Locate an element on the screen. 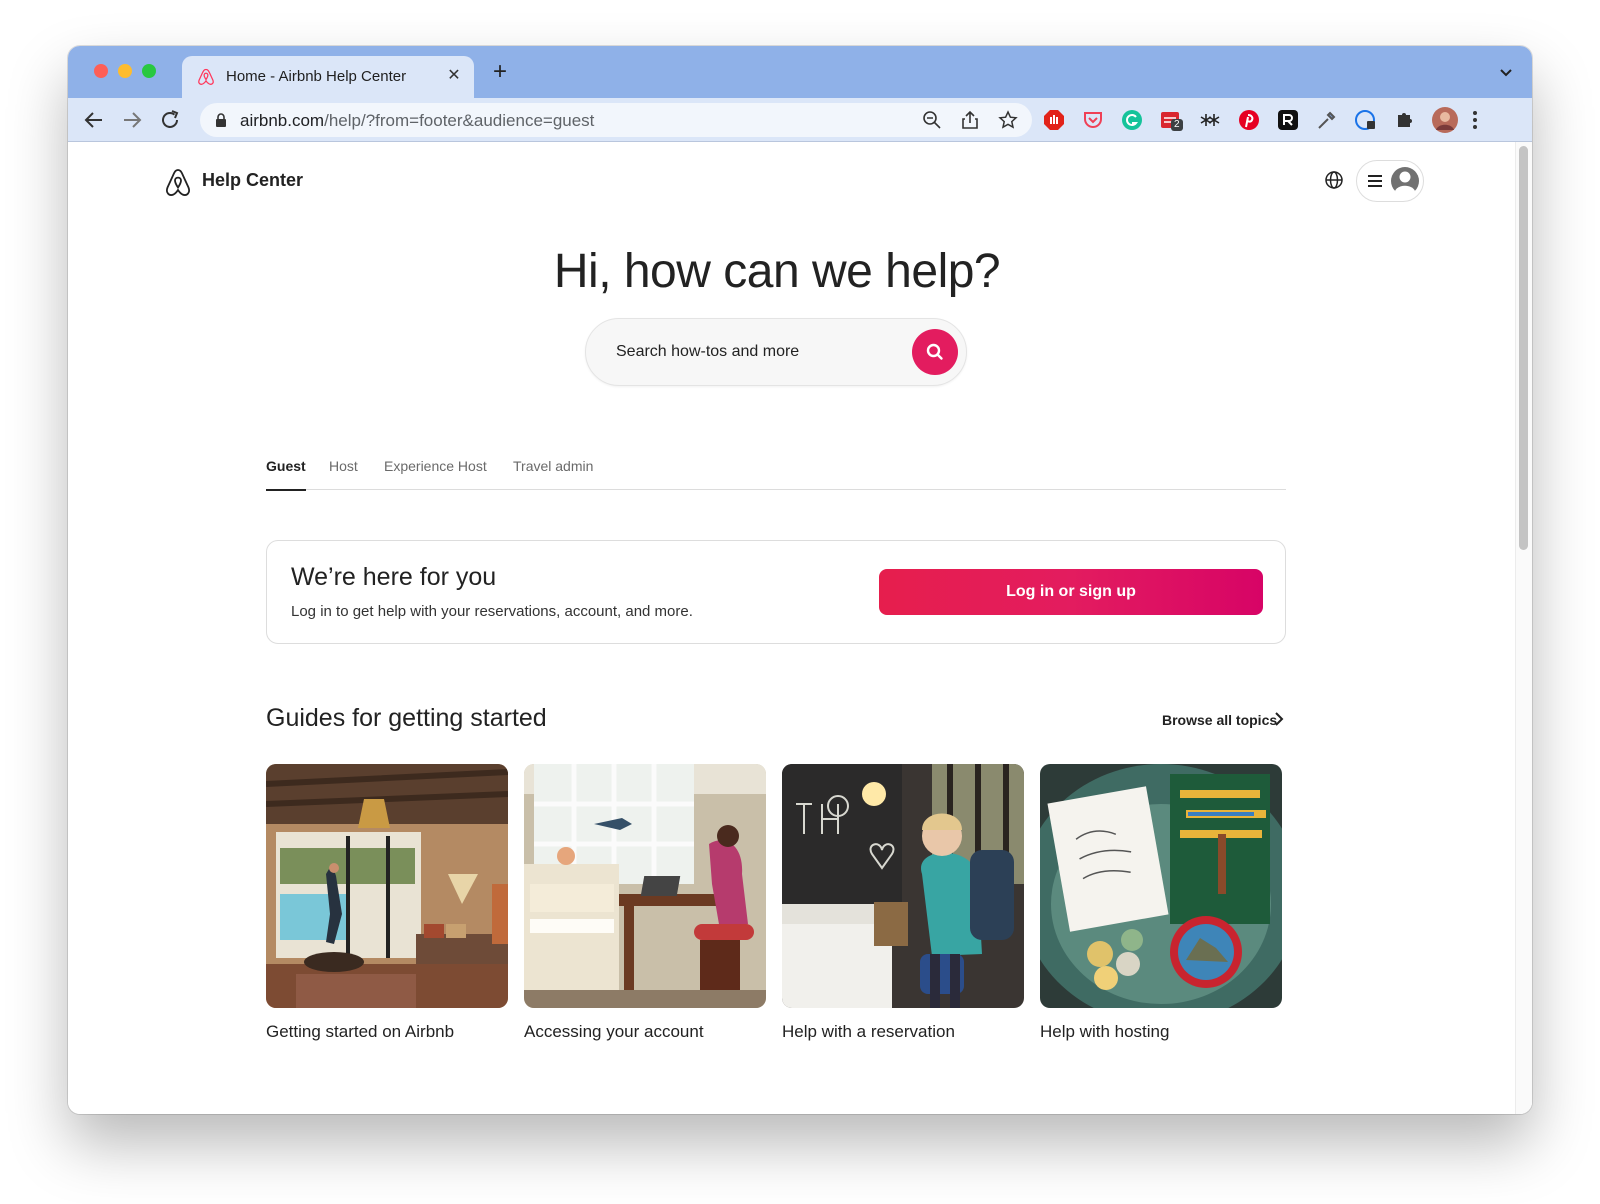 This screenshot has height=1204, width=1600. user-avatar-icon is located at coordinates (1405, 181).